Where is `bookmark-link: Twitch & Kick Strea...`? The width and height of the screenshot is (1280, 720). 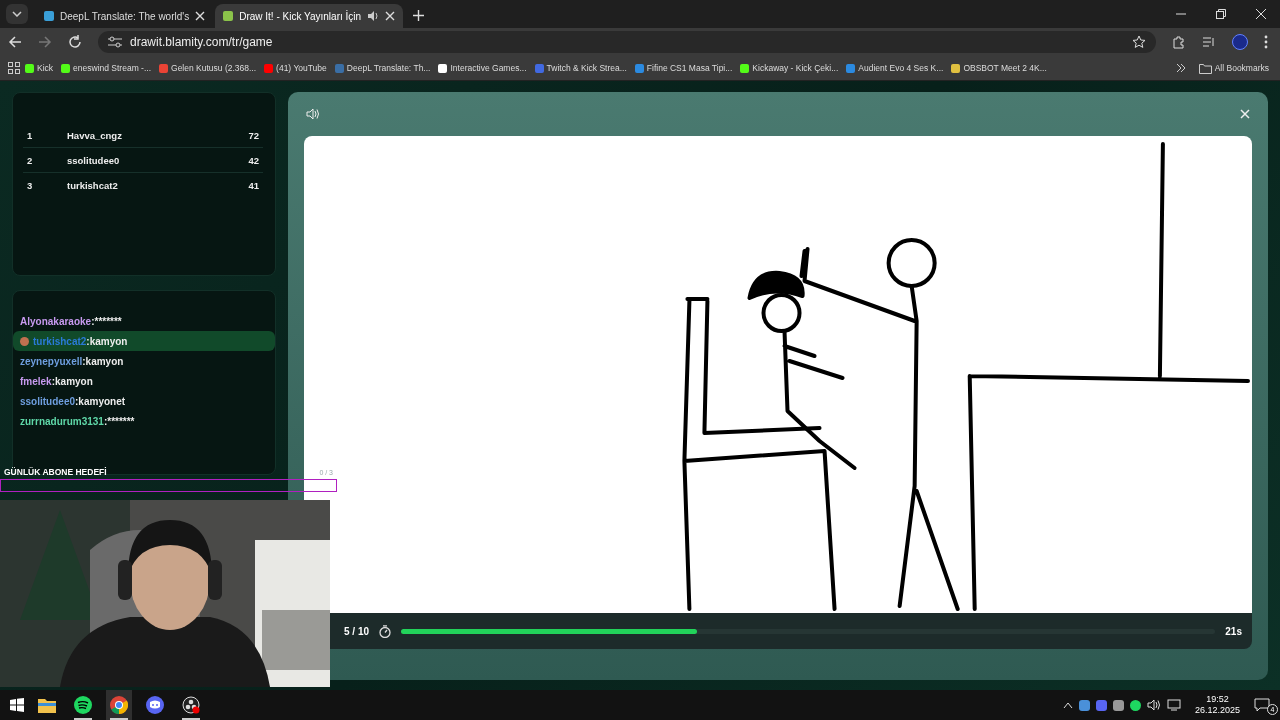
bookmark-link: Twitch & Kick Strea... is located at coordinates (580, 68).